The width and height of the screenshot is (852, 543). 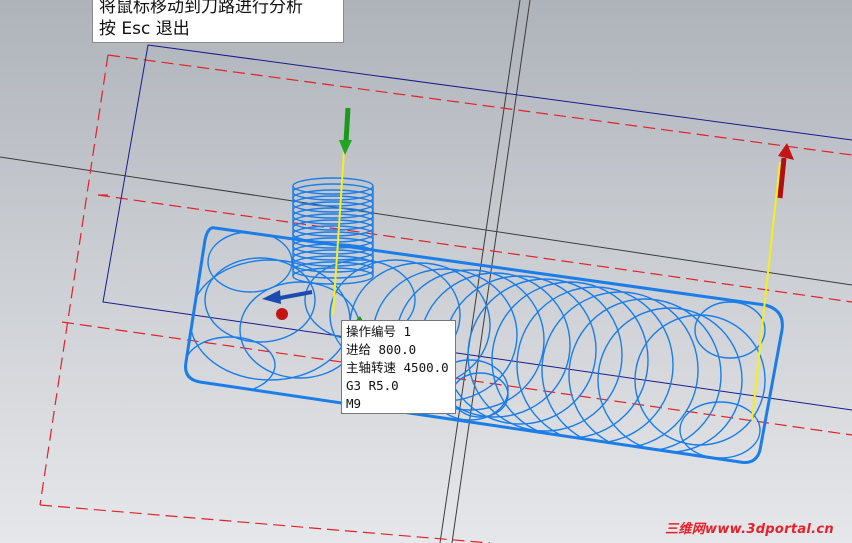 I want to click on tooltip-operation: 操作编号 1, so click(x=379, y=331).